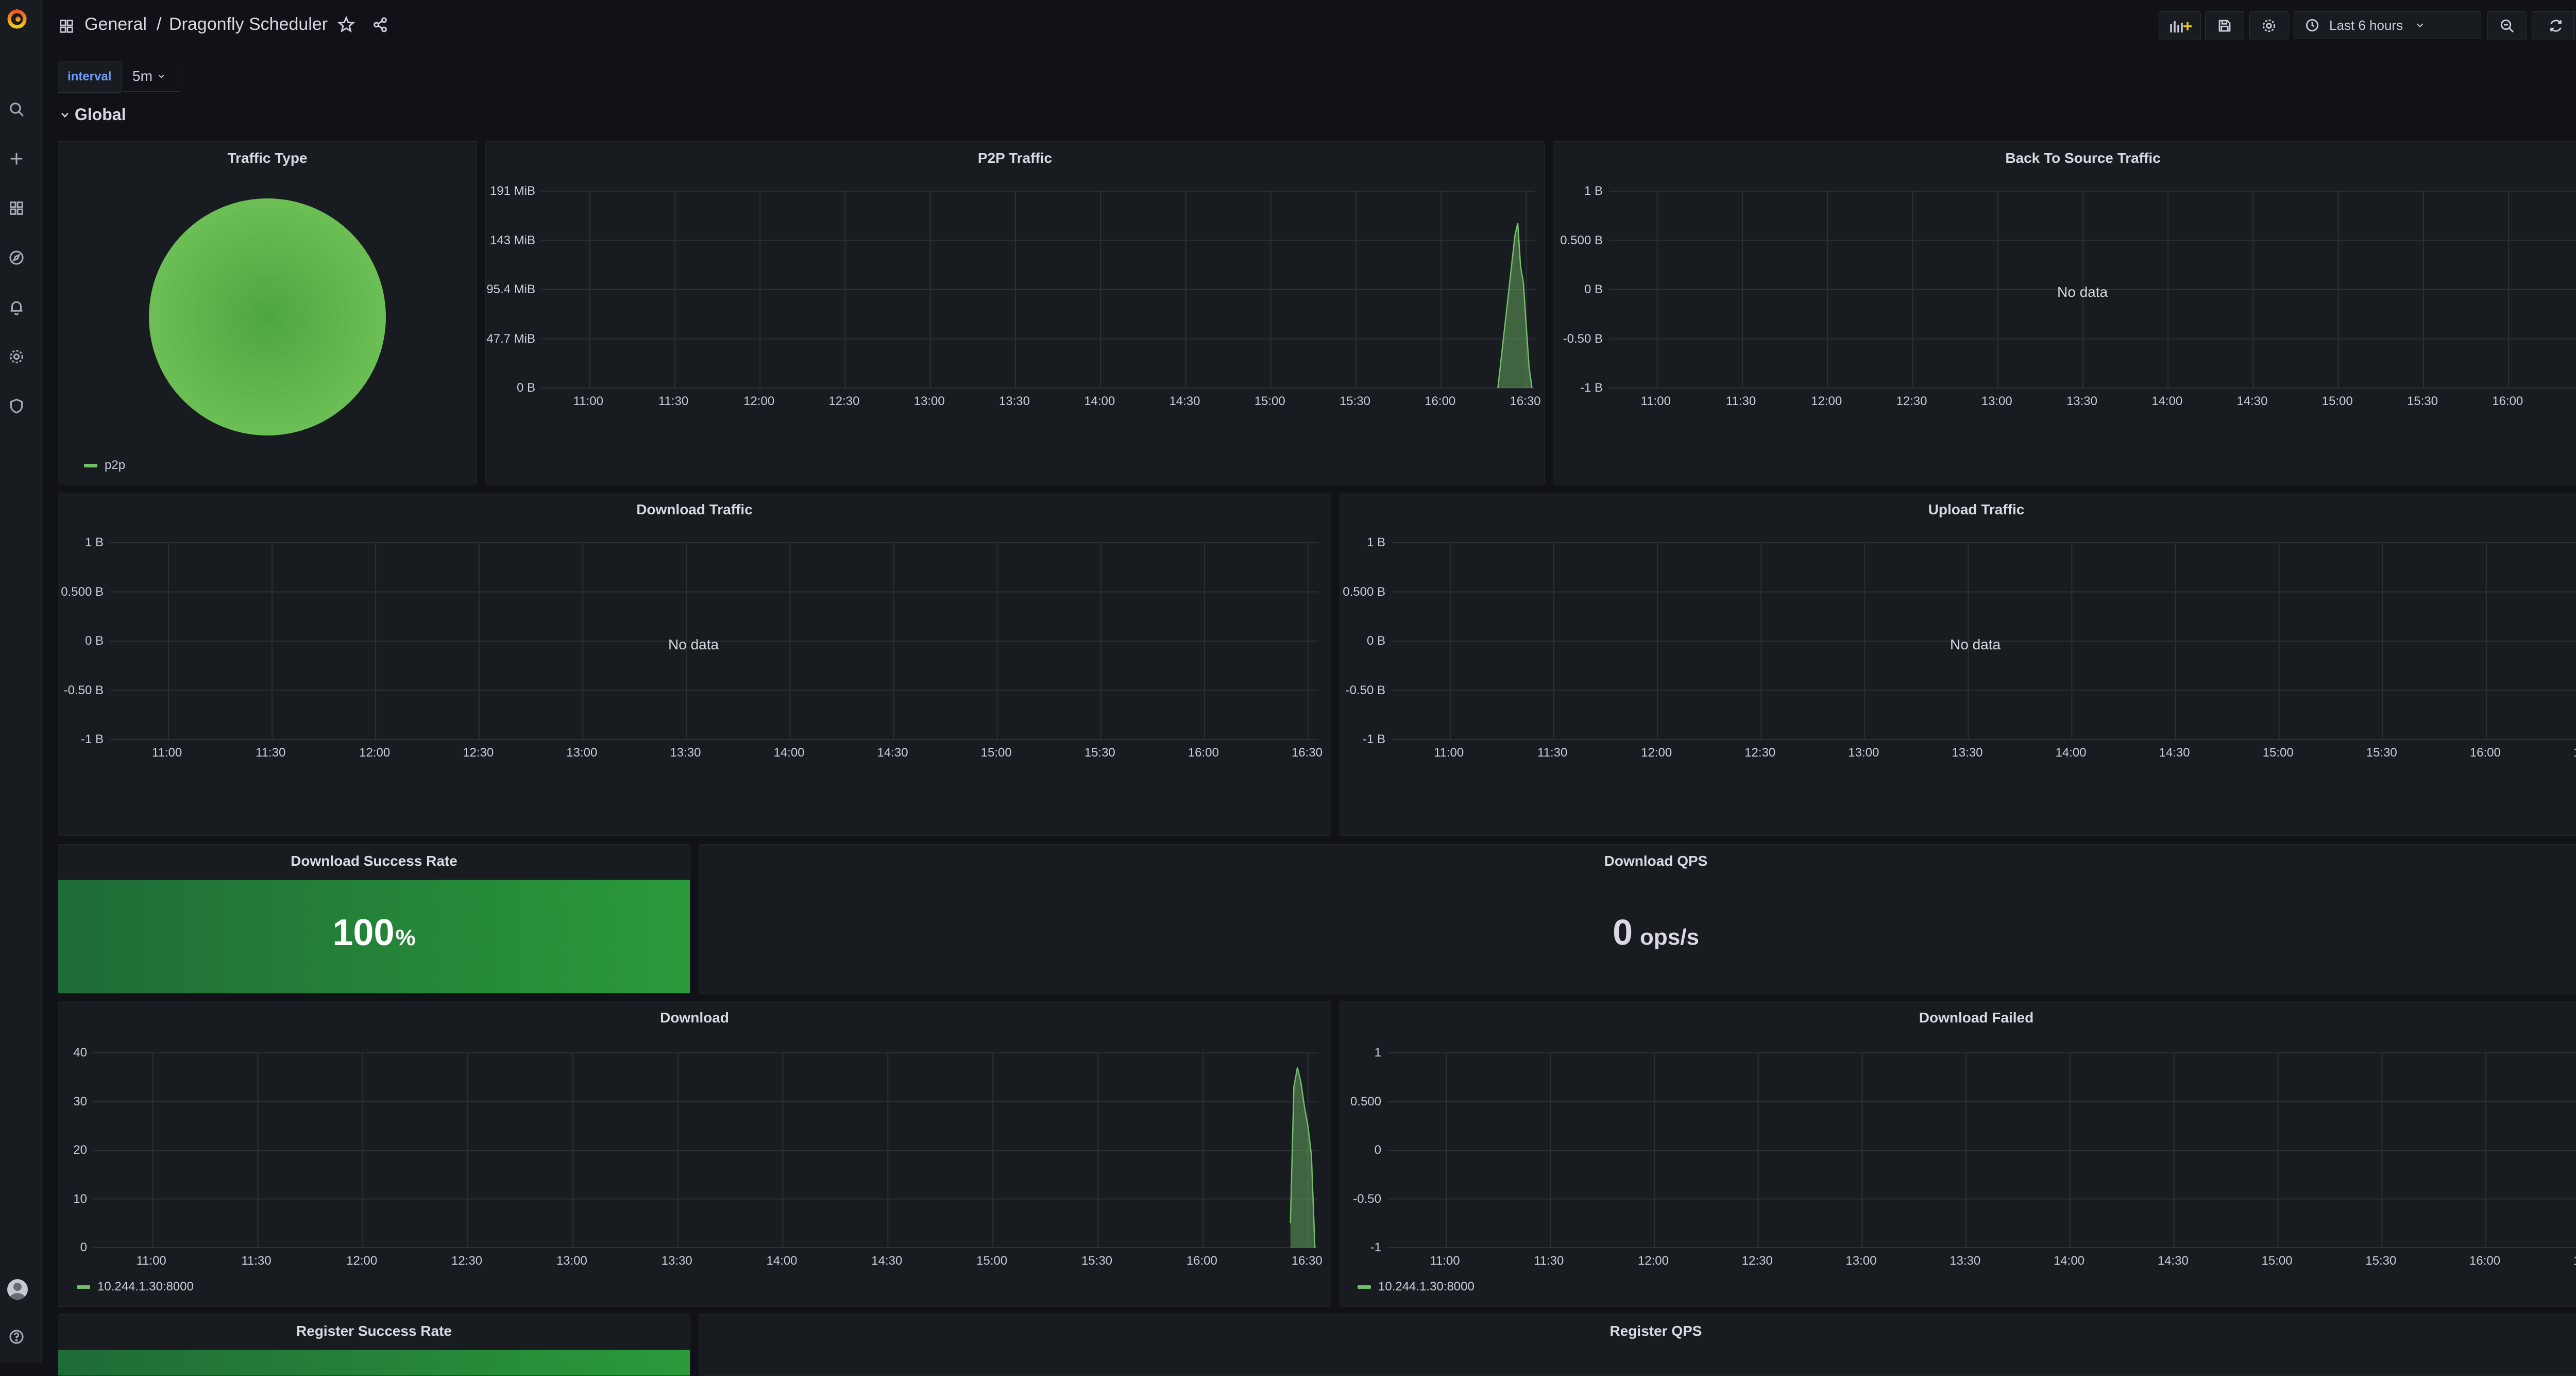 This screenshot has width=2576, height=1376. Describe the element at coordinates (510, 338) in the screenshot. I see `y-tick-label: 47.7 MiB` at that location.